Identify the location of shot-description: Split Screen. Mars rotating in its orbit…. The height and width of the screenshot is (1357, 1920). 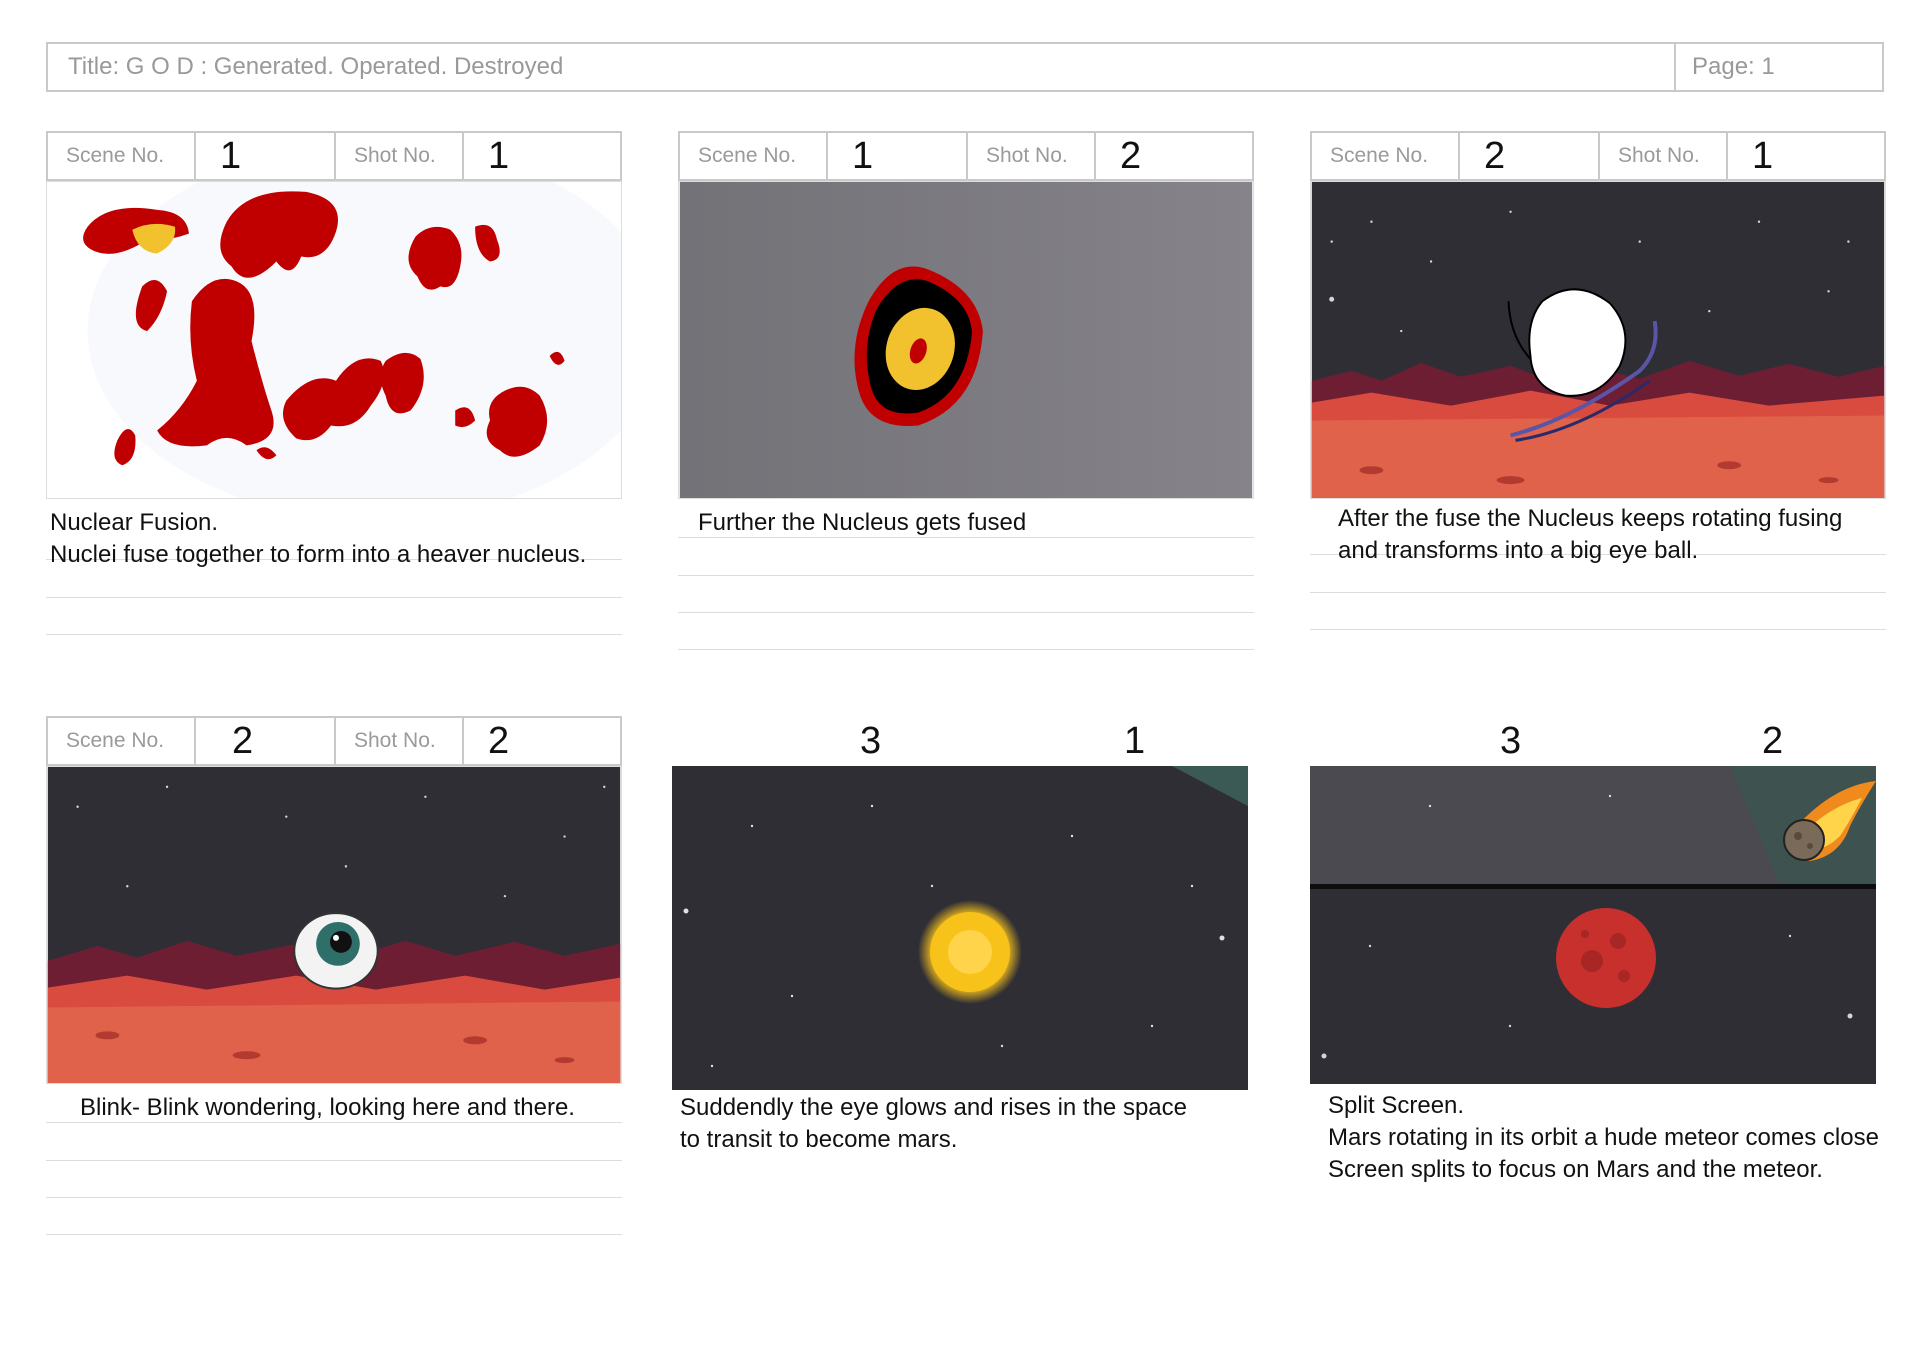
(1624, 1138).